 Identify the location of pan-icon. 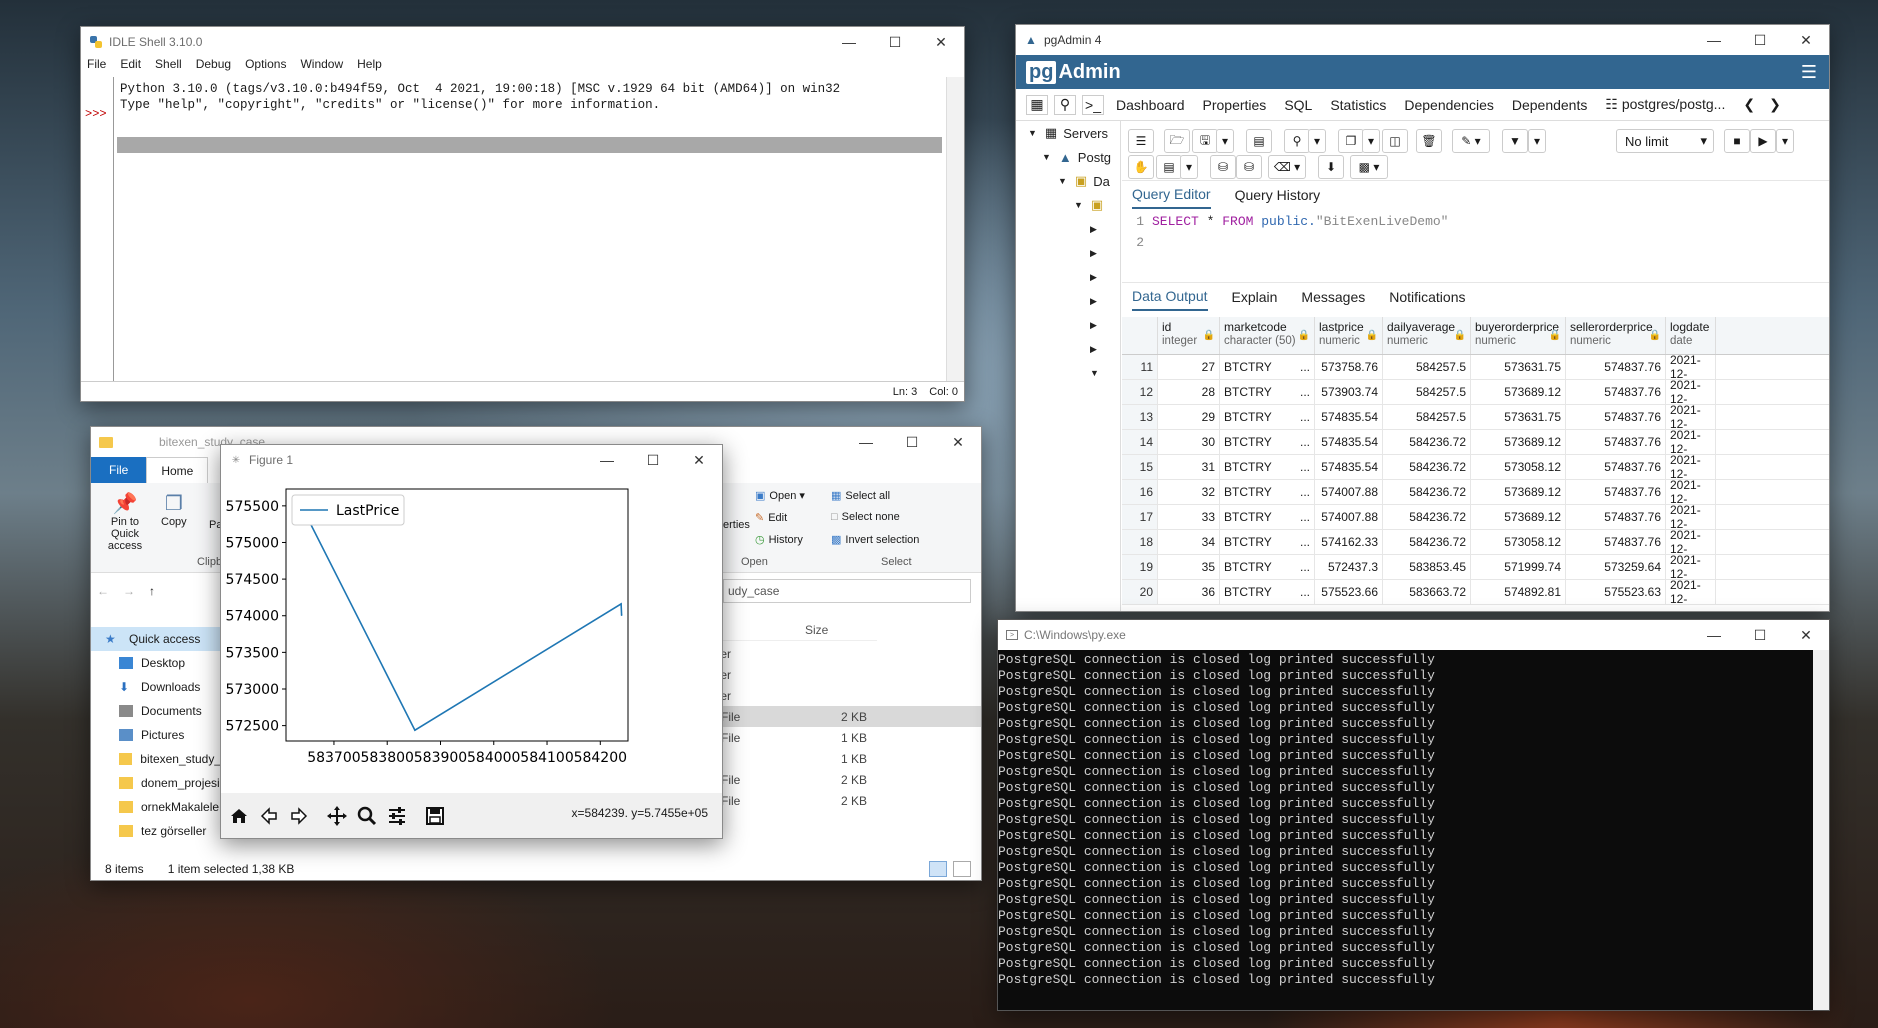
(337, 816).